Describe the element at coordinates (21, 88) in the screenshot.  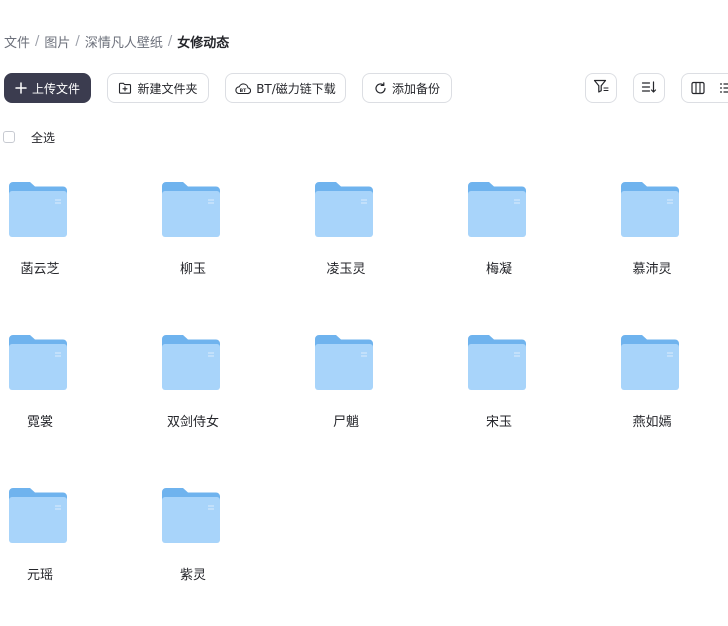
I see `plus-icon` at that location.